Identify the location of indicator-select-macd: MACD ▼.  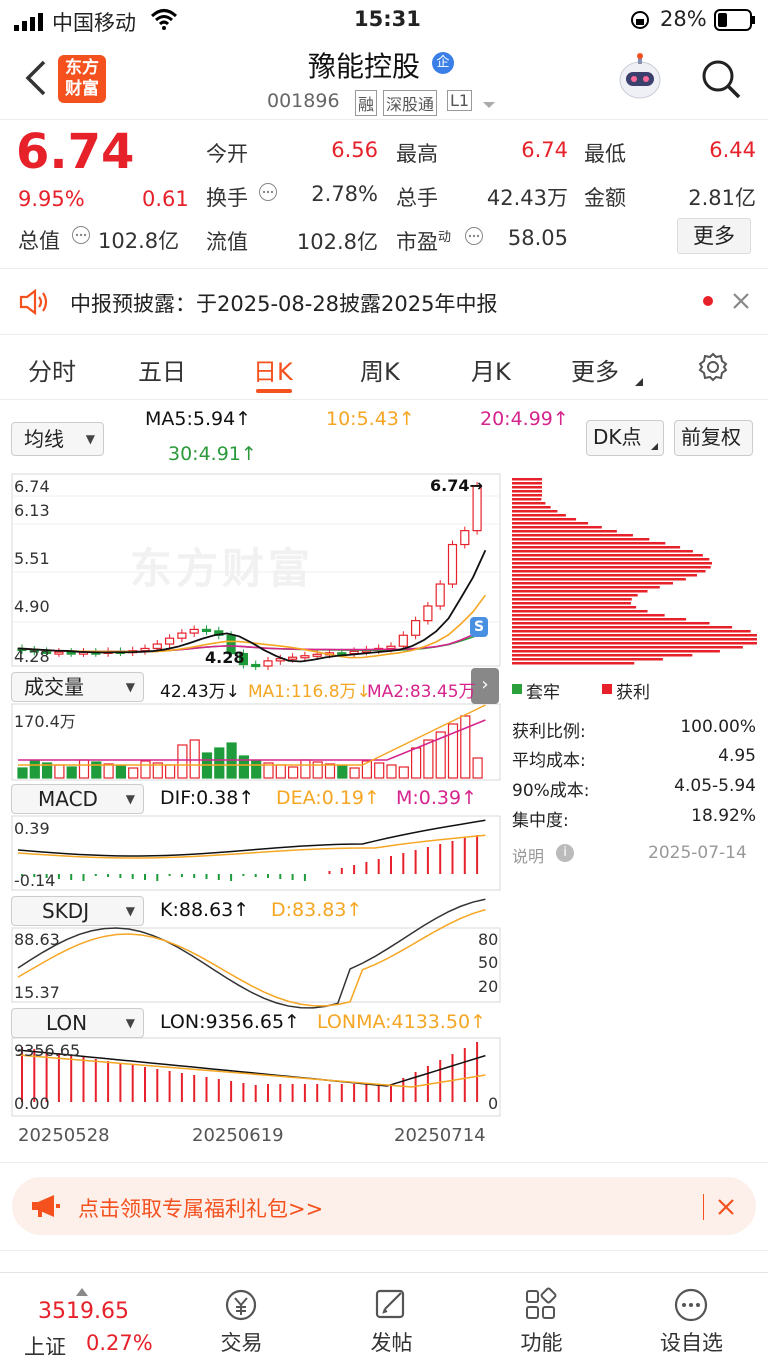
(77, 799).